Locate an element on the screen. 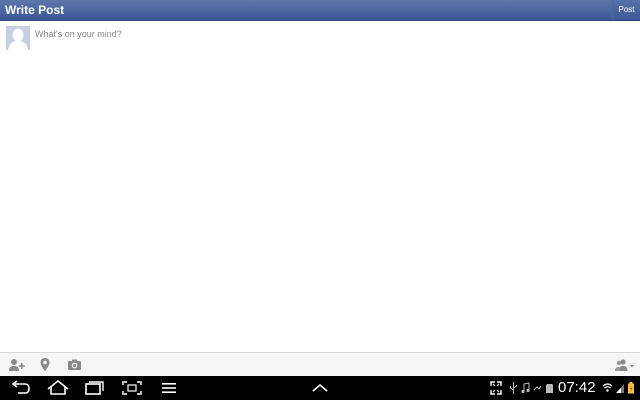 The height and width of the screenshot is (400, 640). music-icon is located at coordinates (525, 388).